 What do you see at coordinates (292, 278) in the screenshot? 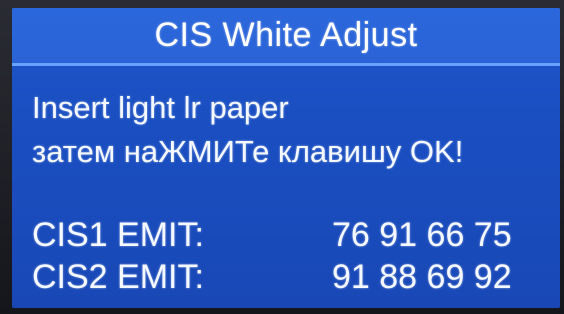
I see `cis2-emit-row: CIS2 EMIT: 91 88 69 92` at bounding box center [292, 278].